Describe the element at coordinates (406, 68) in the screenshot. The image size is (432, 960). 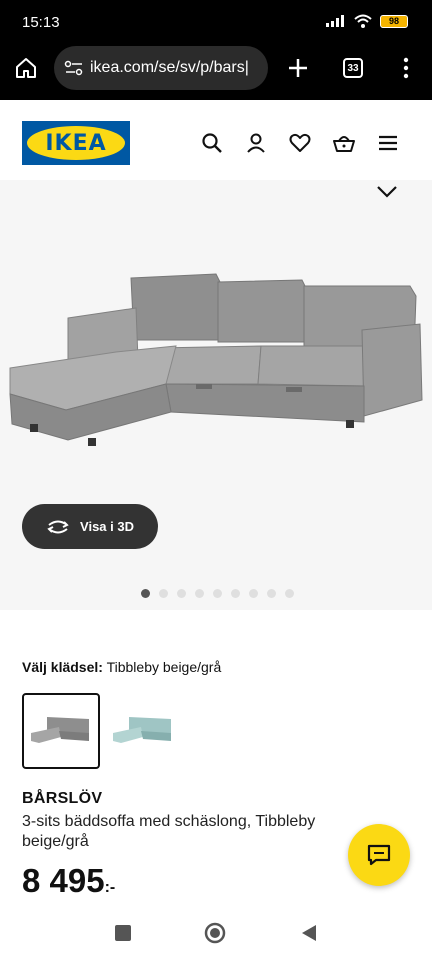
I see `menu-dots-icon` at that location.